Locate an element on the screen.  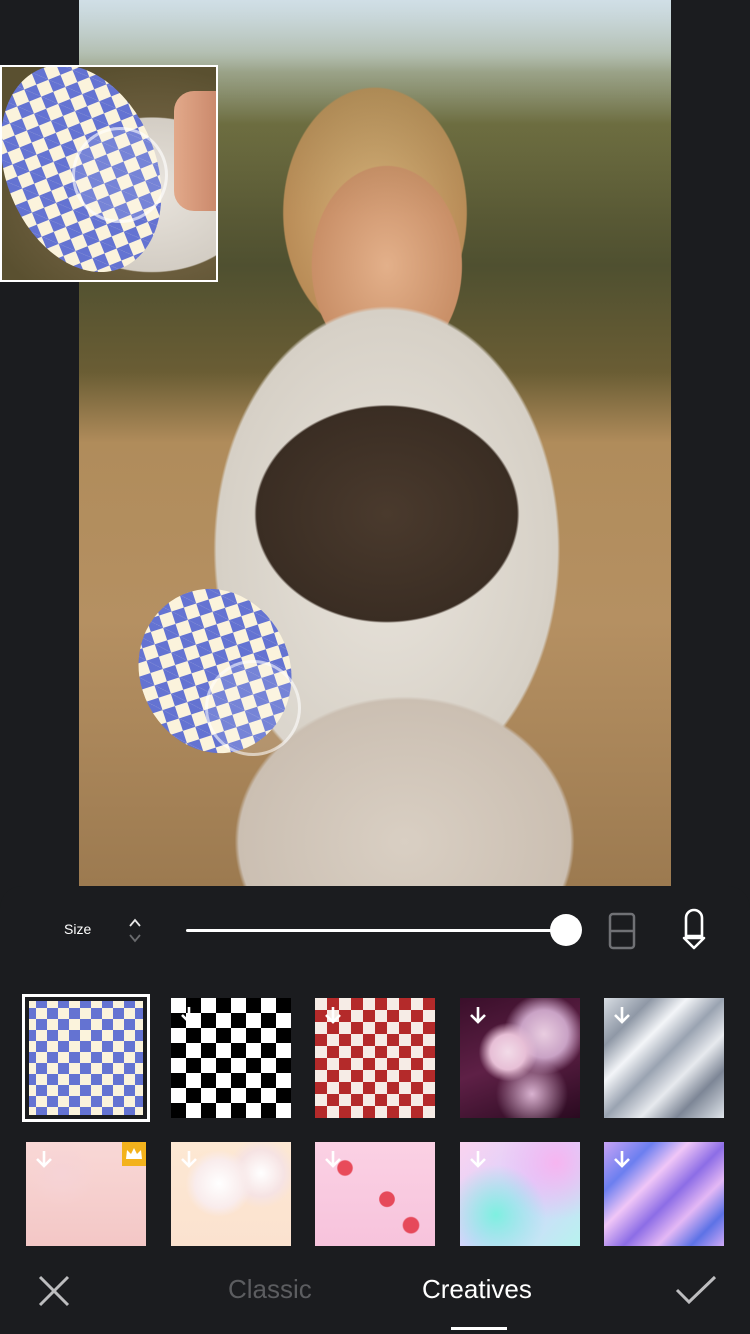
size-slider-thumb is located at coordinates (566, 930).